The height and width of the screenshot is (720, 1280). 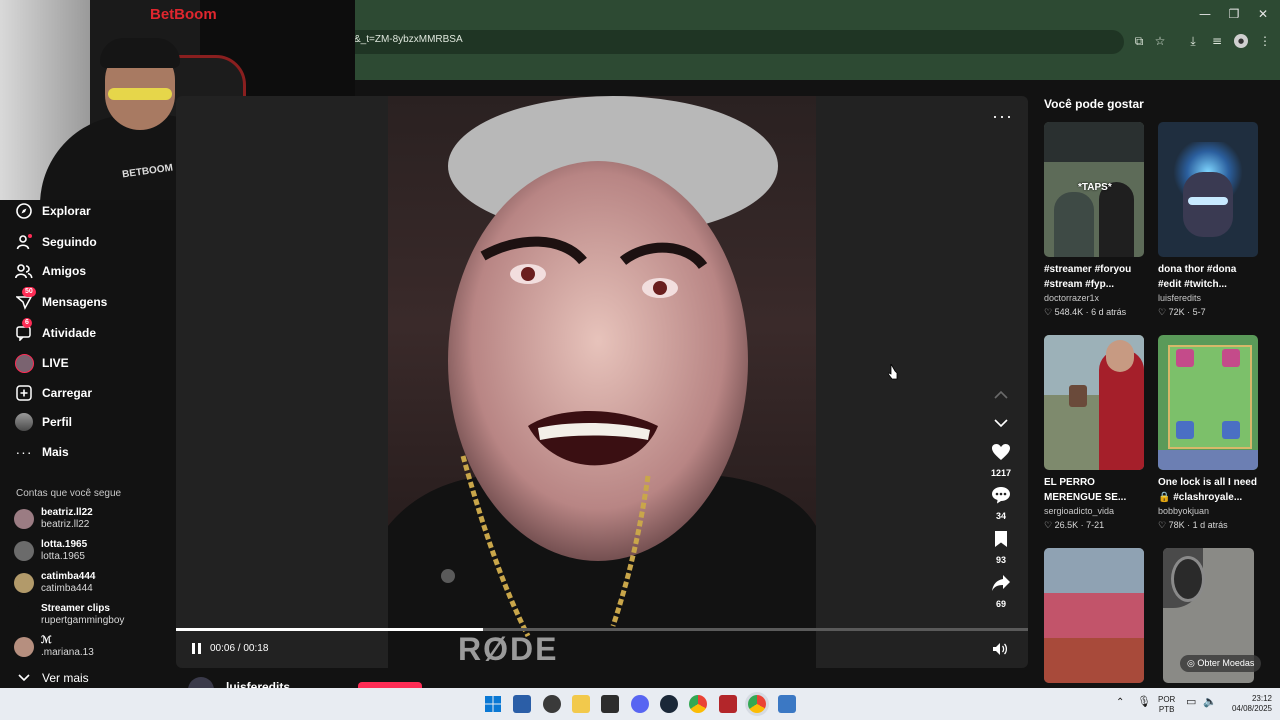 I want to click on windows-start-icon, so click(x=493, y=704).